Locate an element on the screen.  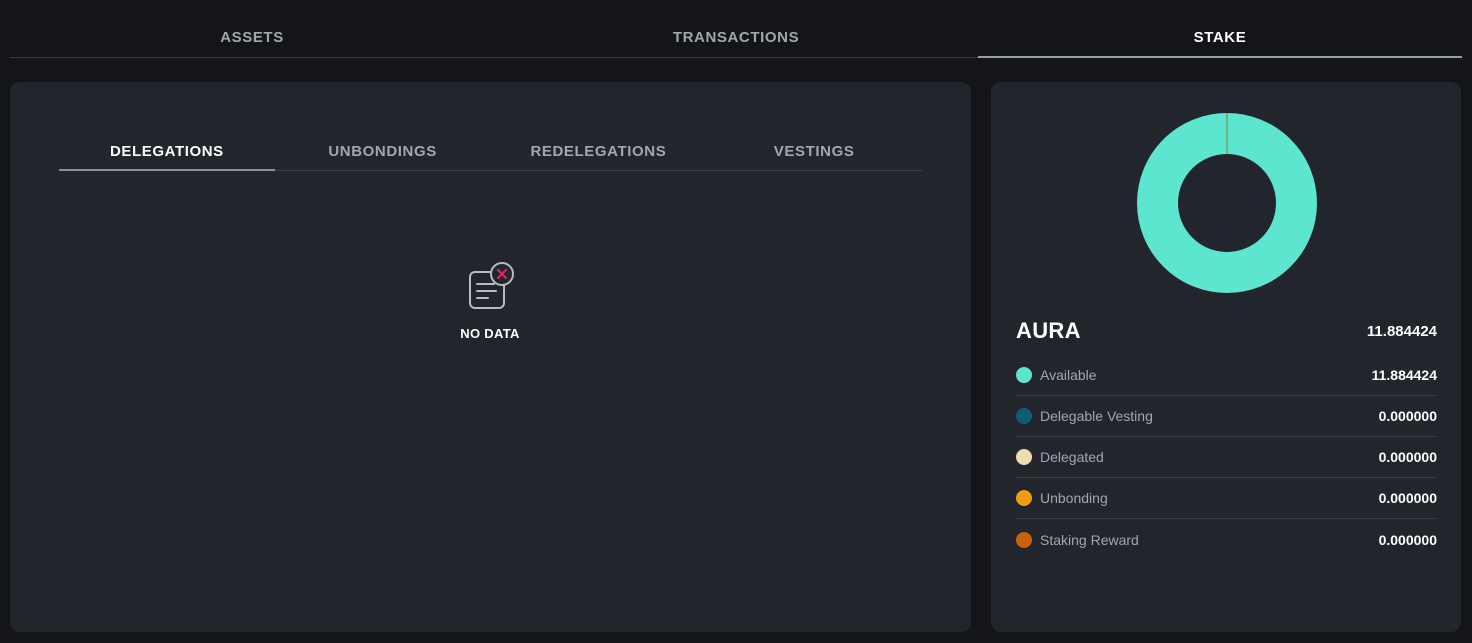
delegable-vesting-color-dot is located at coordinates (1024, 416).